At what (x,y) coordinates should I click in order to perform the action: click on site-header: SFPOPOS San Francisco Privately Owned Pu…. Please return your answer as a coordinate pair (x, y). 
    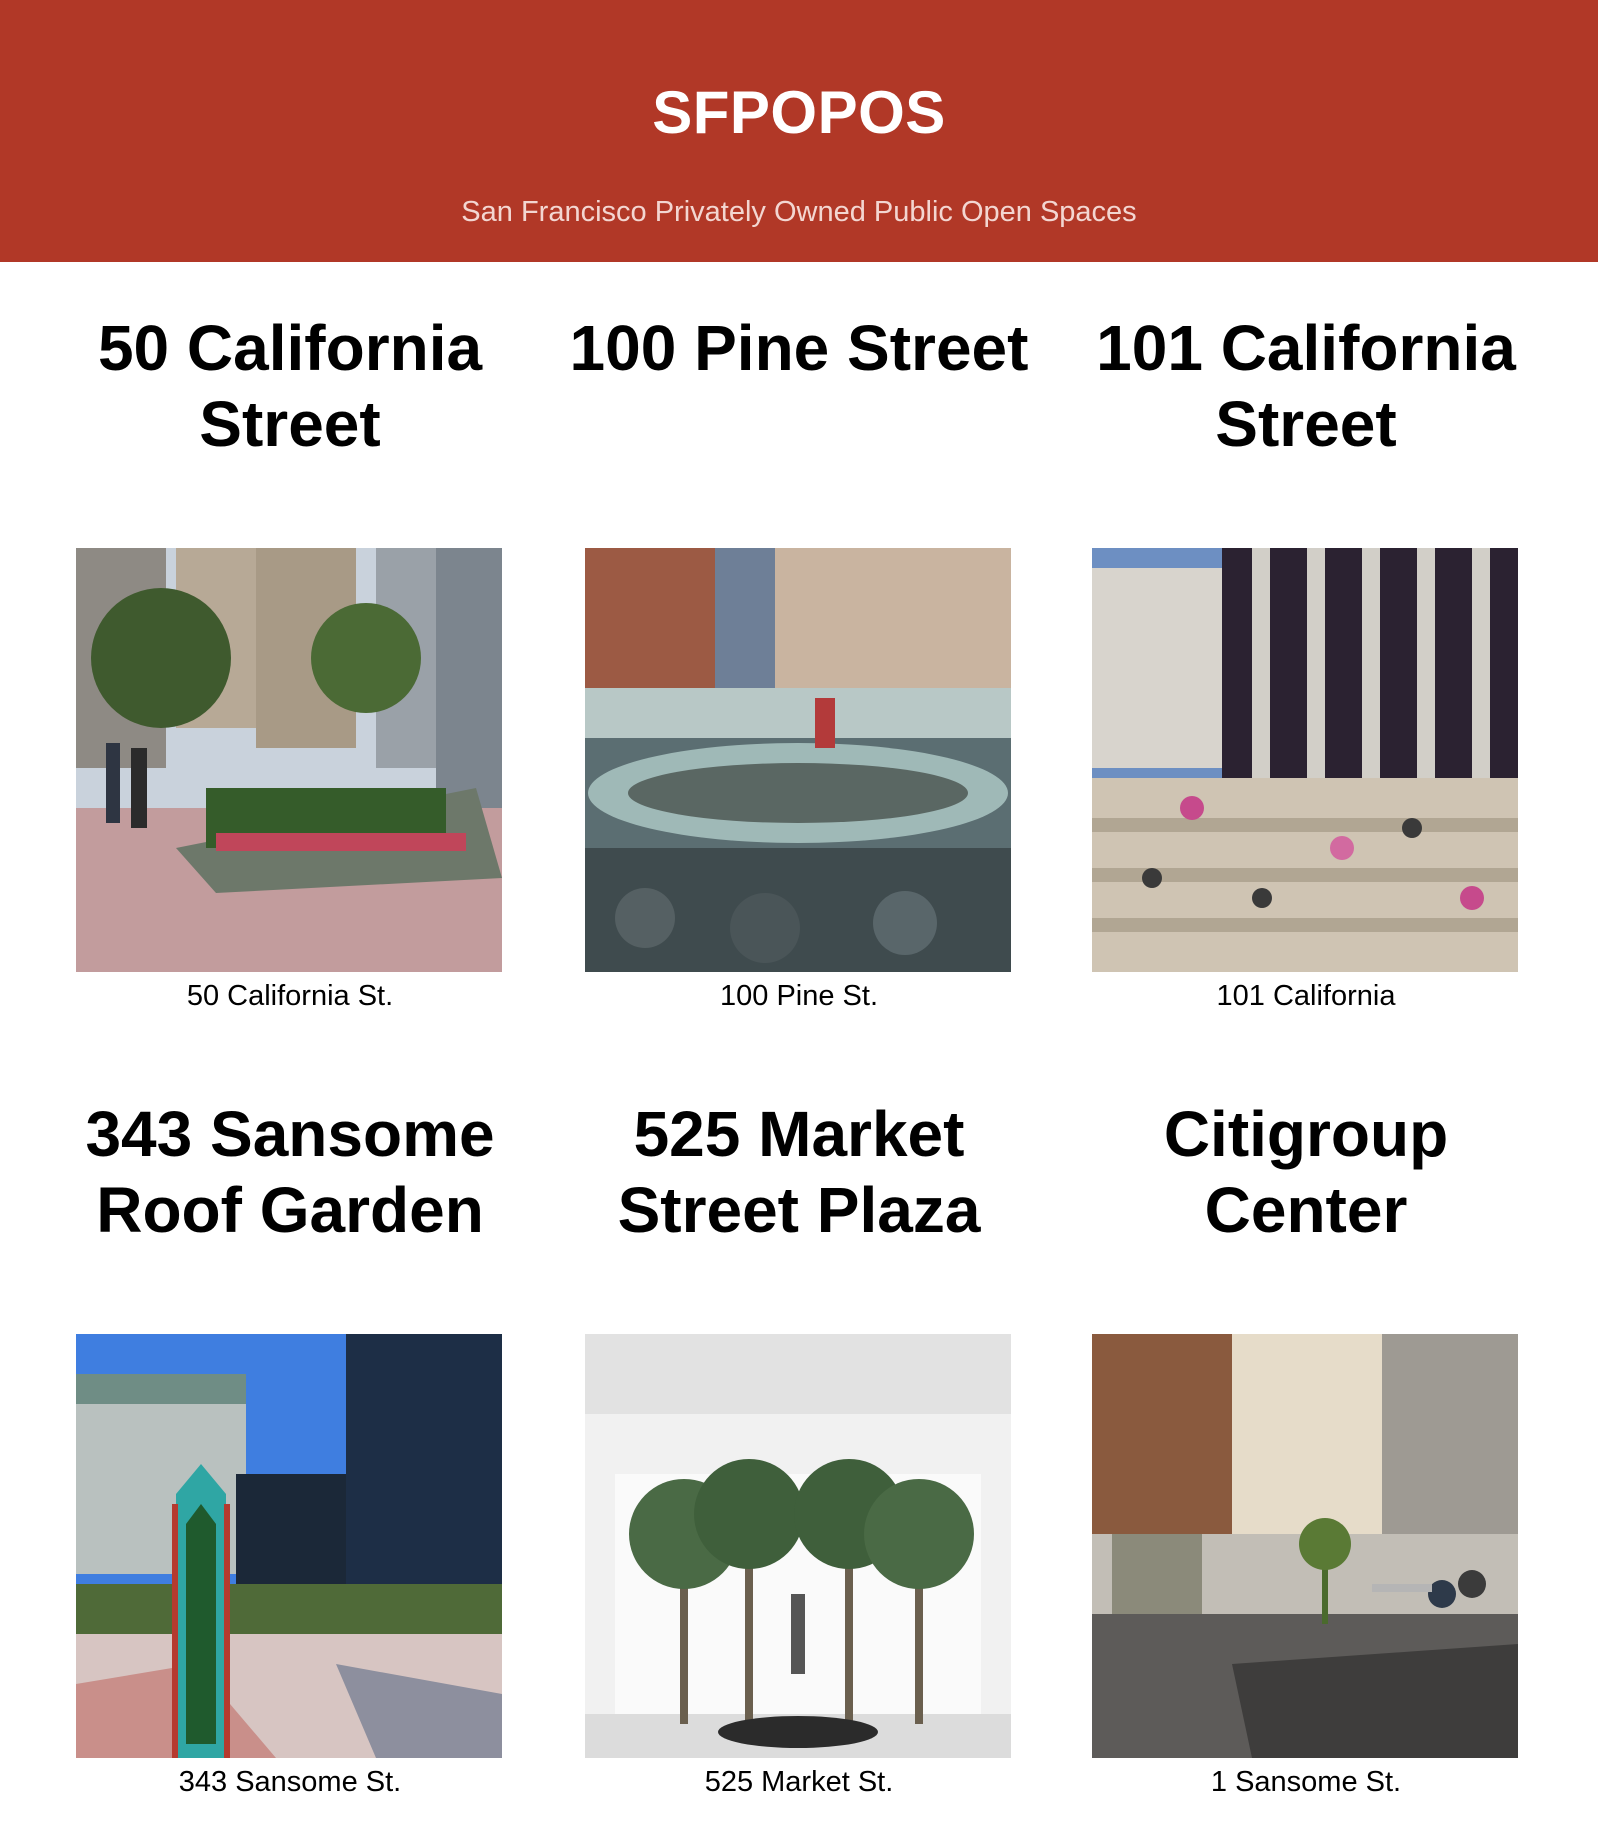
    Looking at the image, I should click on (799, 131).